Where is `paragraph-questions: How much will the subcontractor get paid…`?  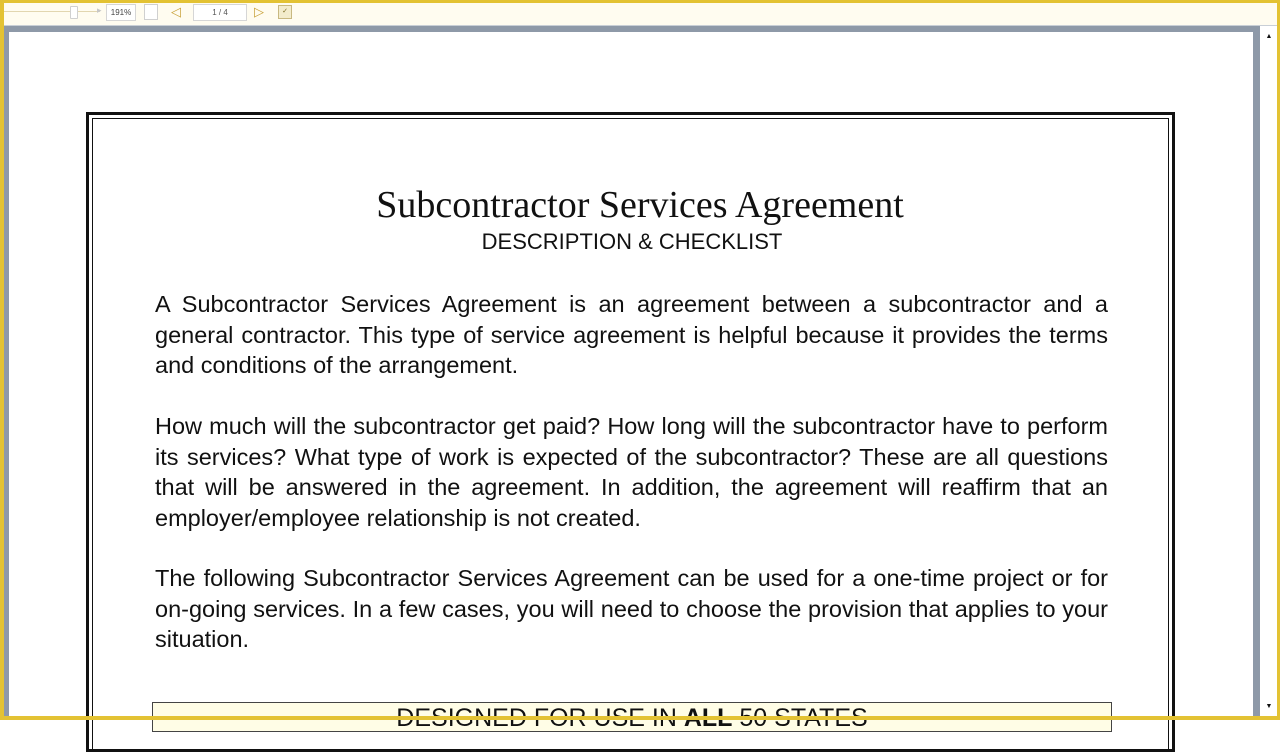
paragraph-questions: How much will the subcontractor get paid… is located at coordinates (631, 472).